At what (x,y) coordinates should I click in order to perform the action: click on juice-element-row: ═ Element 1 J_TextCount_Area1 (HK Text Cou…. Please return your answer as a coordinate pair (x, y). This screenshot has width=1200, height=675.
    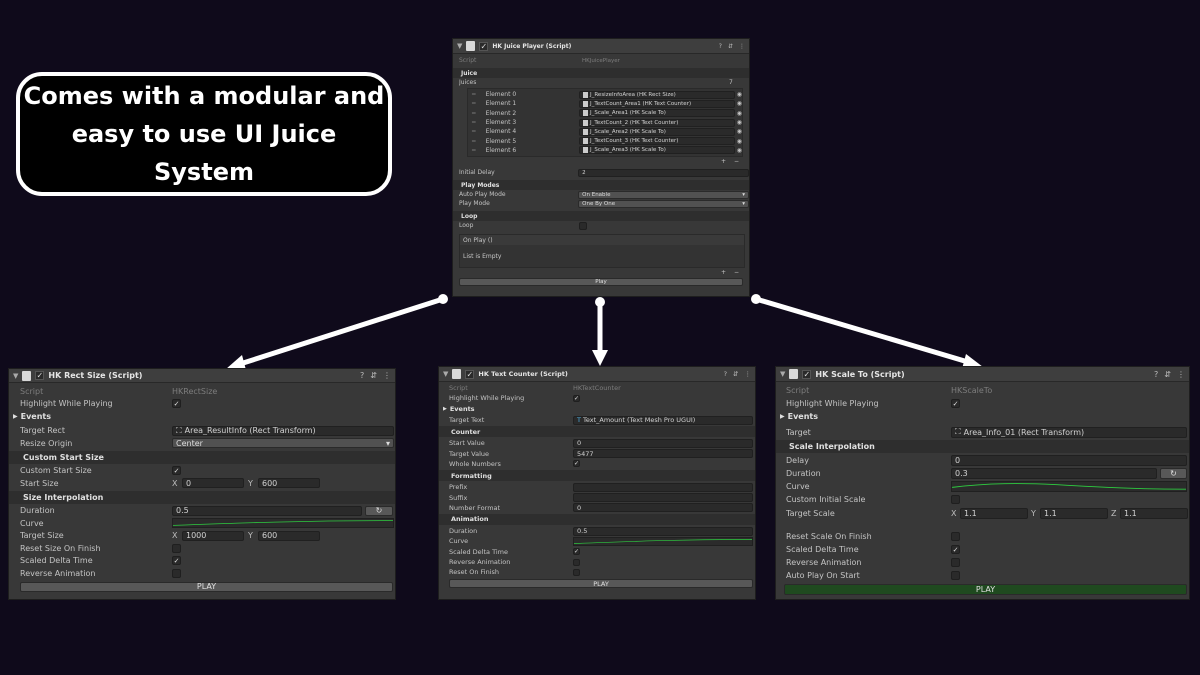
    Looking at the image, I should click on (605, 103).